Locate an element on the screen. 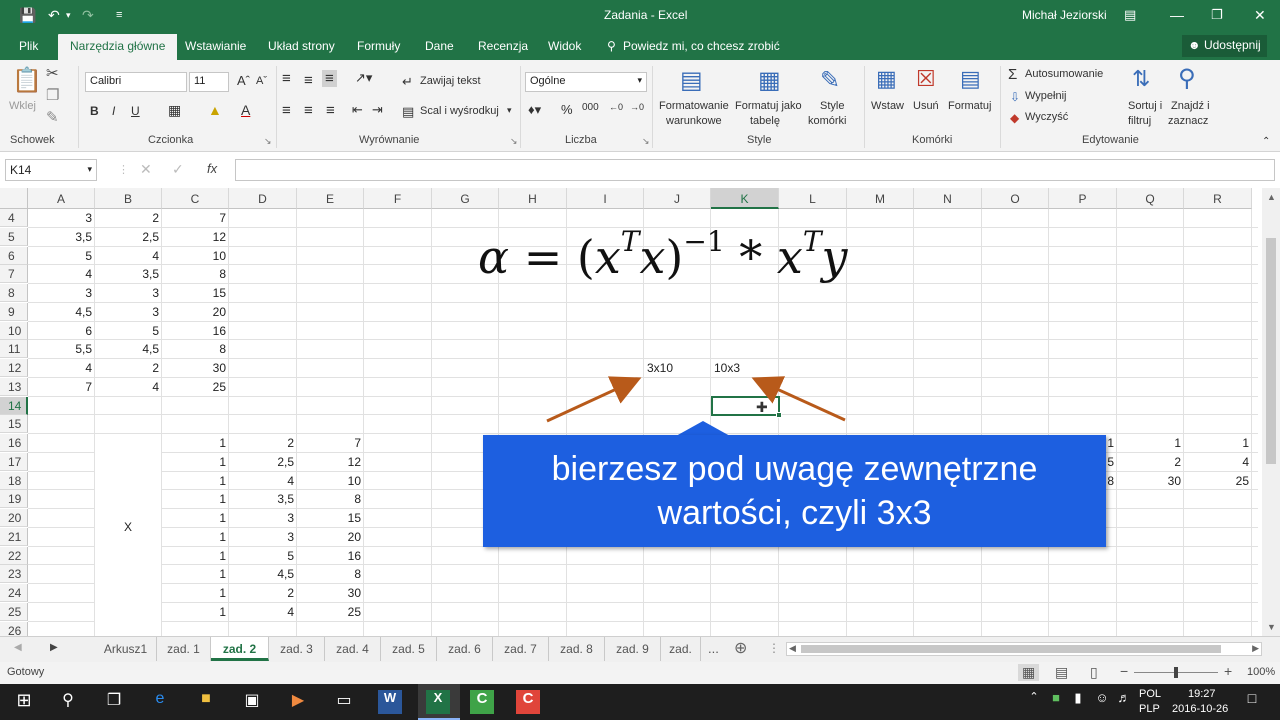  normal-view-icon: ▦ is located at coordinates (1029, 672).